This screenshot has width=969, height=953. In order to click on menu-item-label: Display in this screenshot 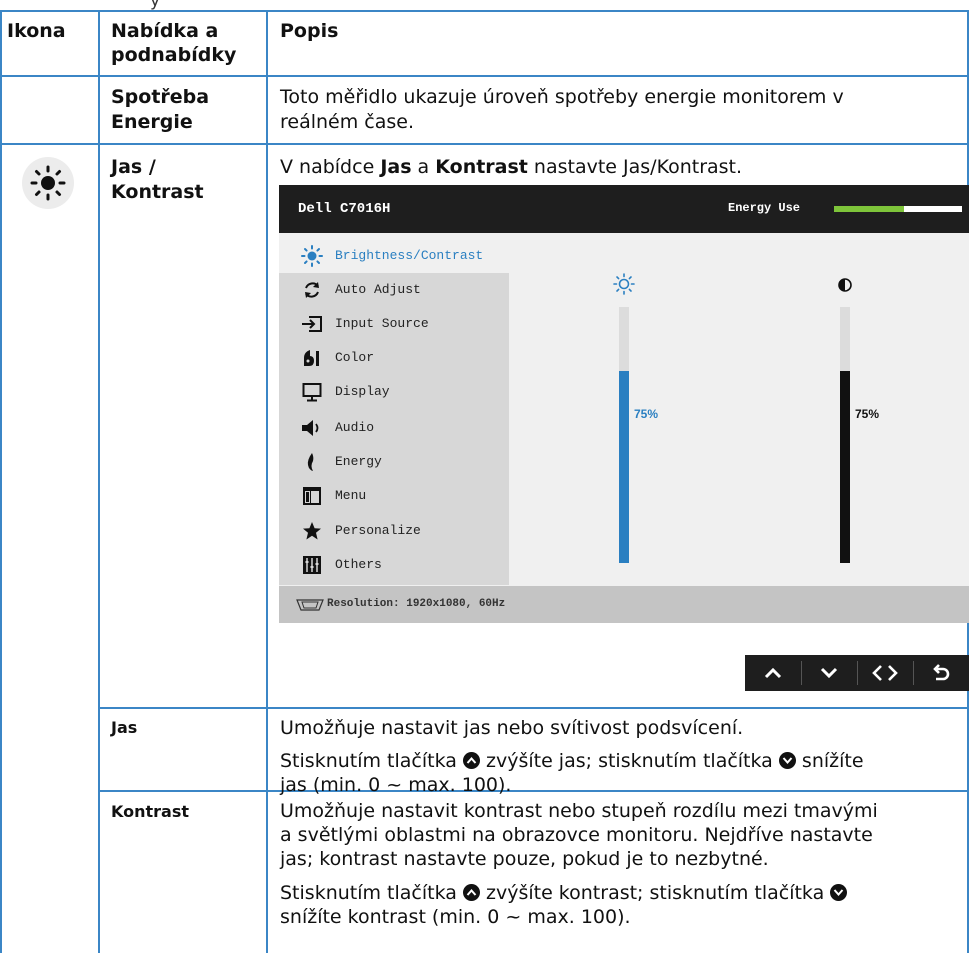, I will do `click(362, 391)`.